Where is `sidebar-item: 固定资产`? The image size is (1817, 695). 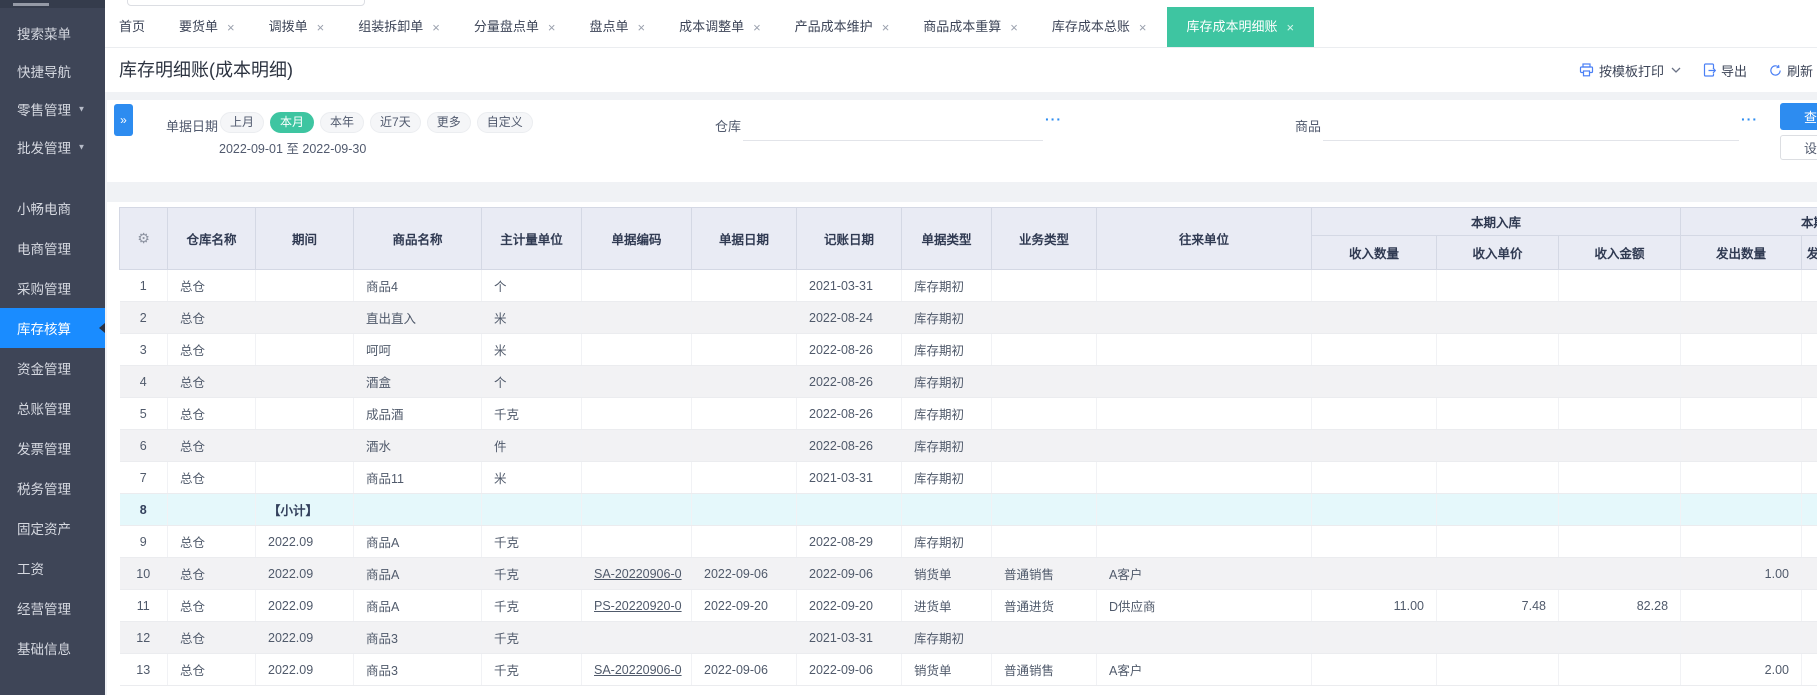
sidebar-item: 固定资产 is located at coordinates (52, 528).